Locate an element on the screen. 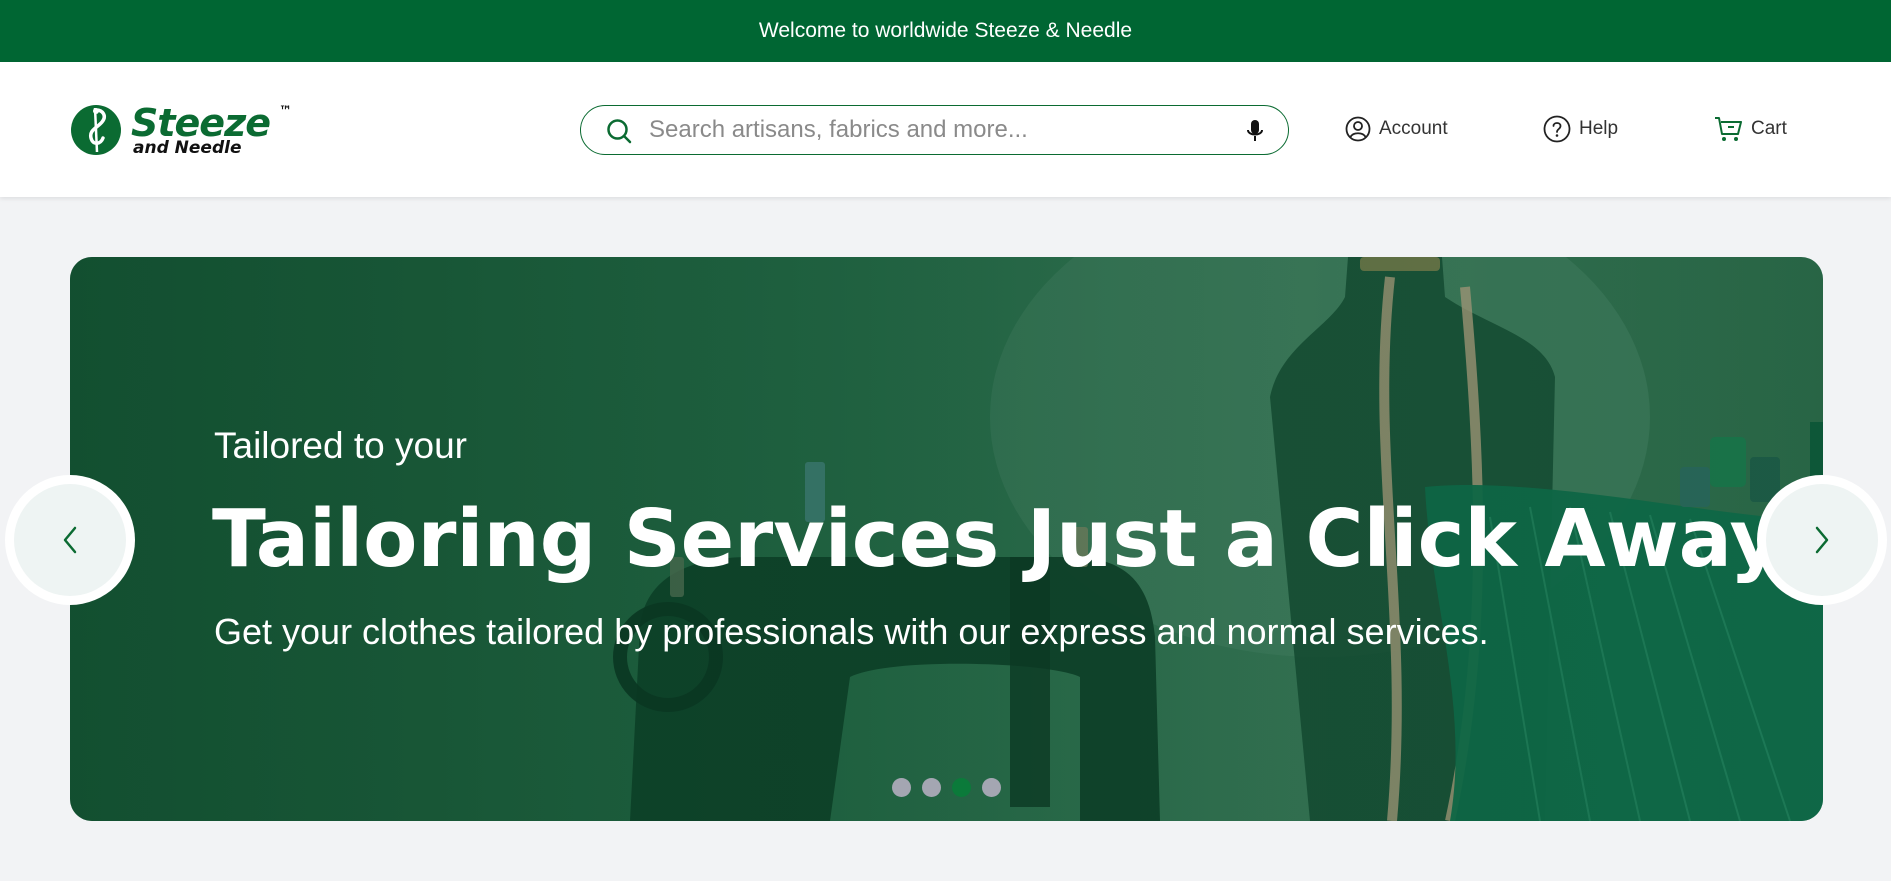  cart-icon is located at coordinates (1728, 129).